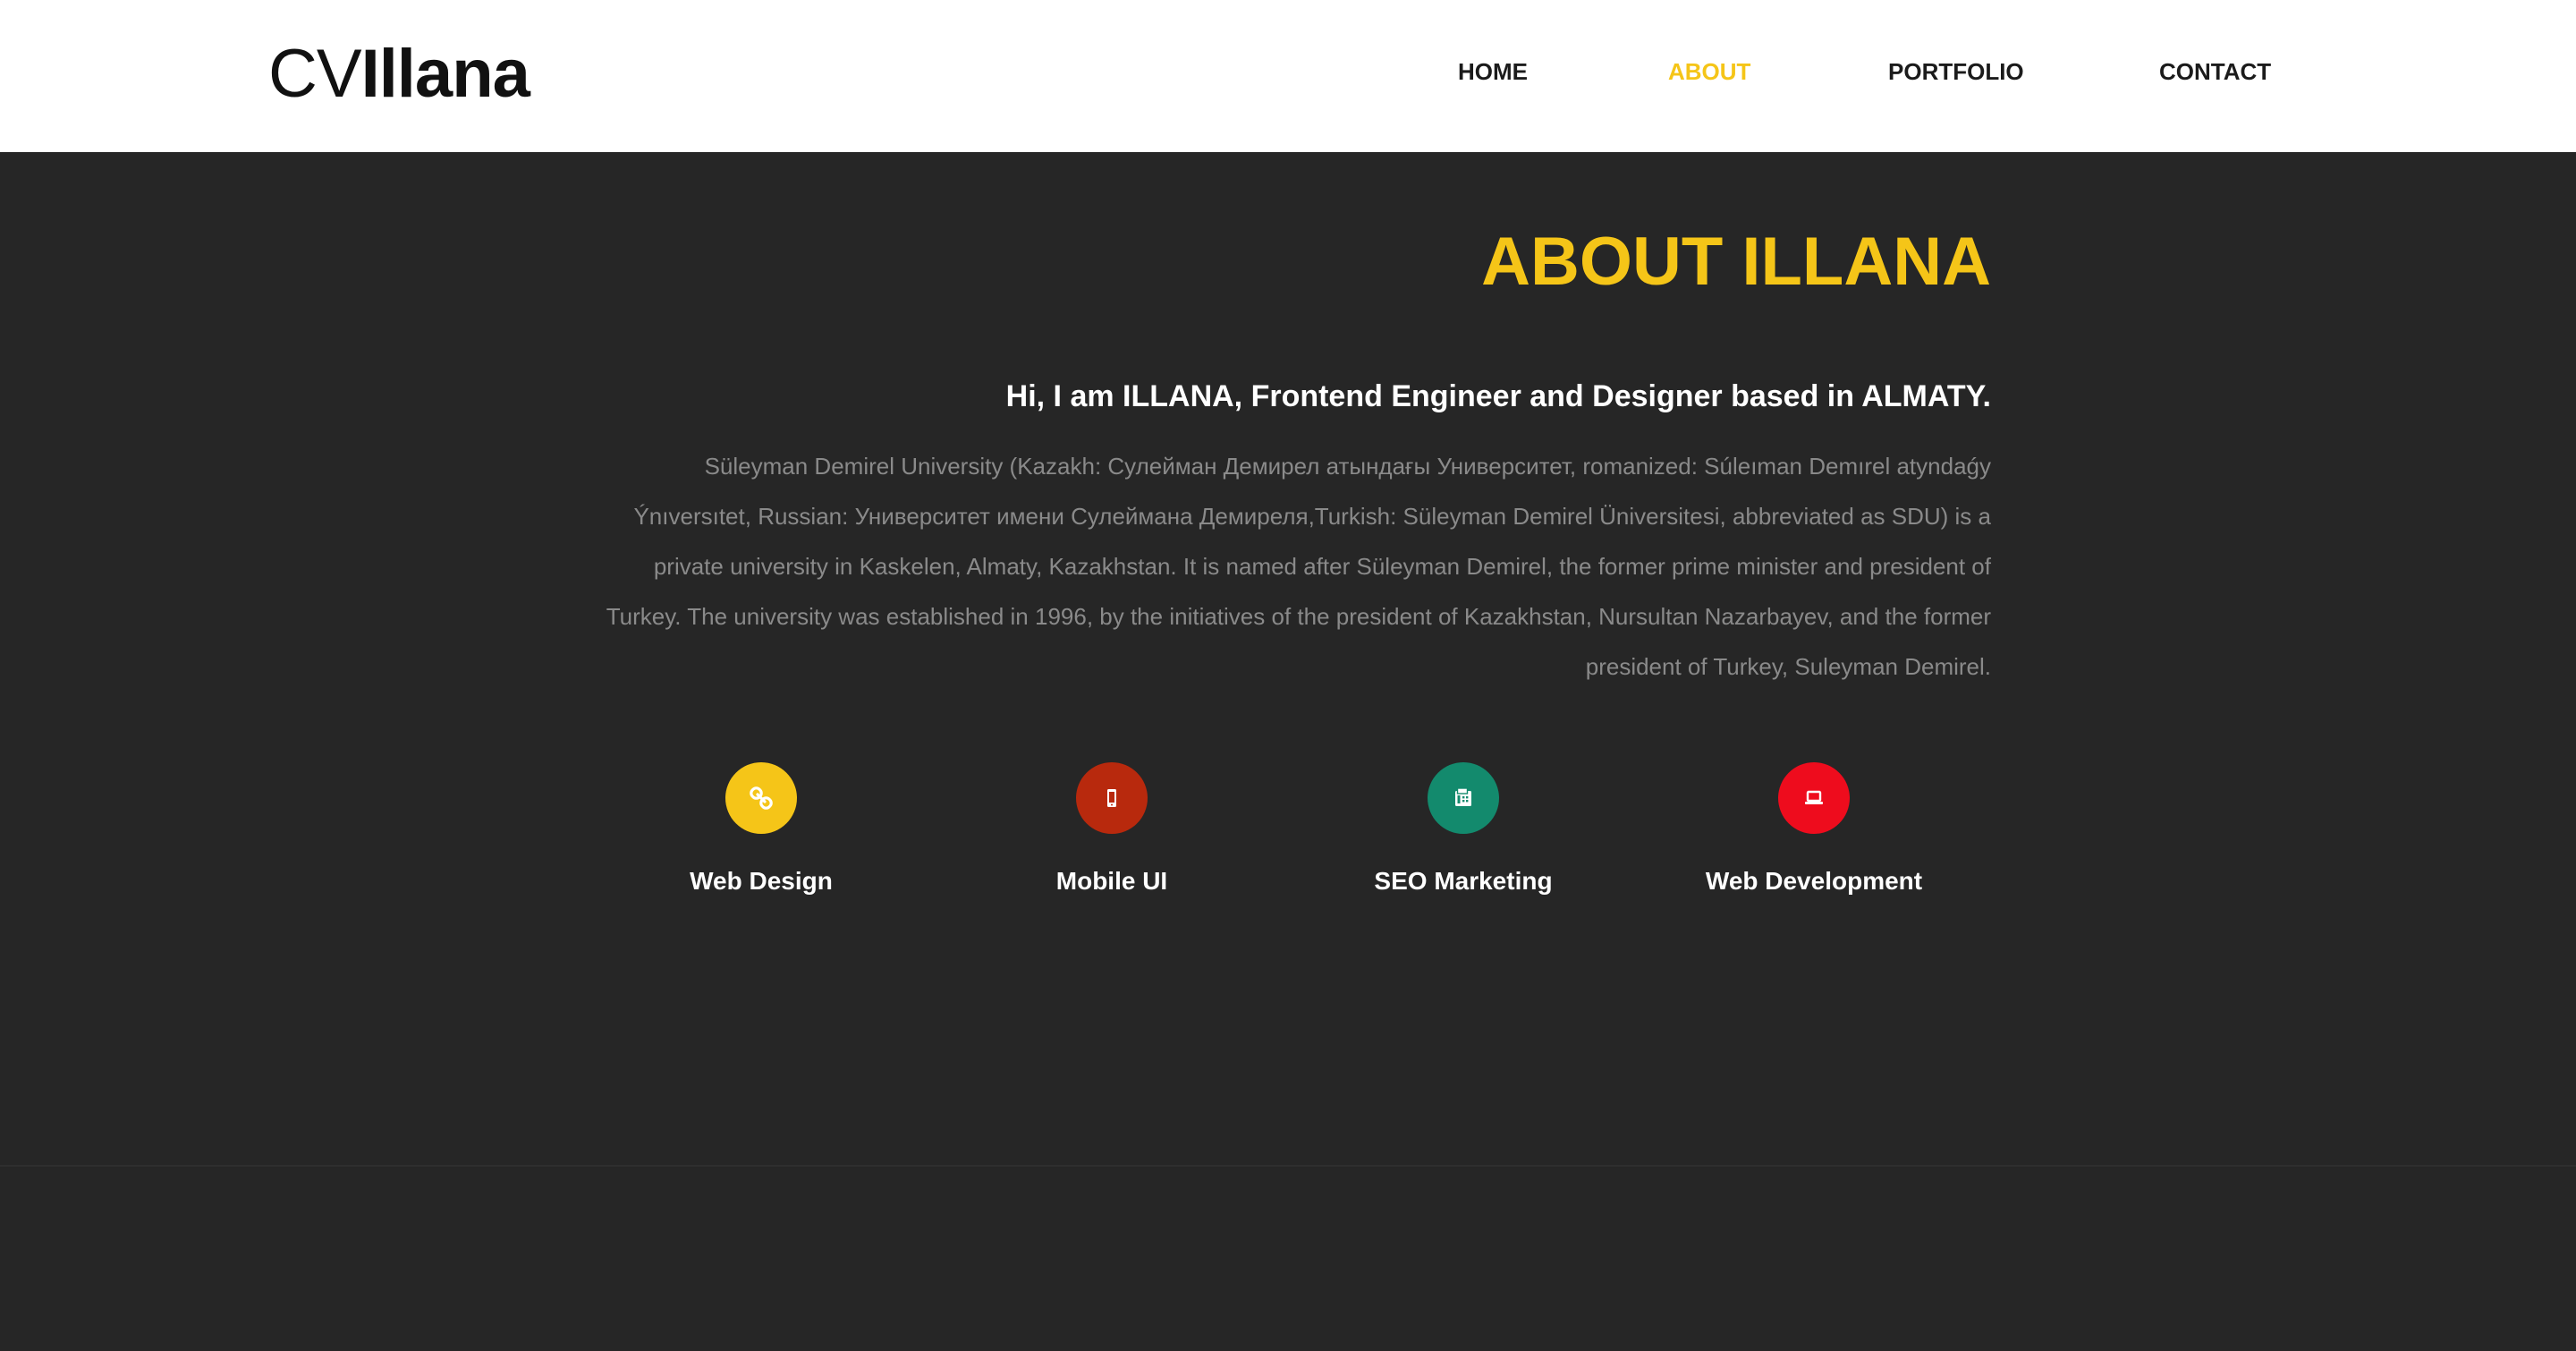 The width and height of the screenshot is (2576, 1351). What do you see at coordinates (1288, 1166) in the screenshot?
I see `section-divider` at bounding box center [1288, 1166].